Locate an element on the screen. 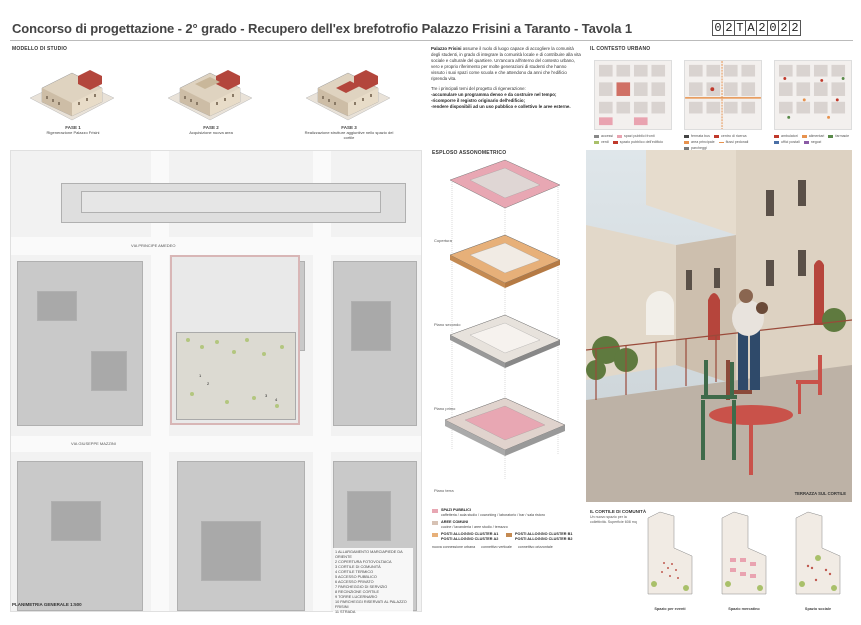 This screenshot has height=625, width=861. phase-1-model is located at coordinates (72, 95).